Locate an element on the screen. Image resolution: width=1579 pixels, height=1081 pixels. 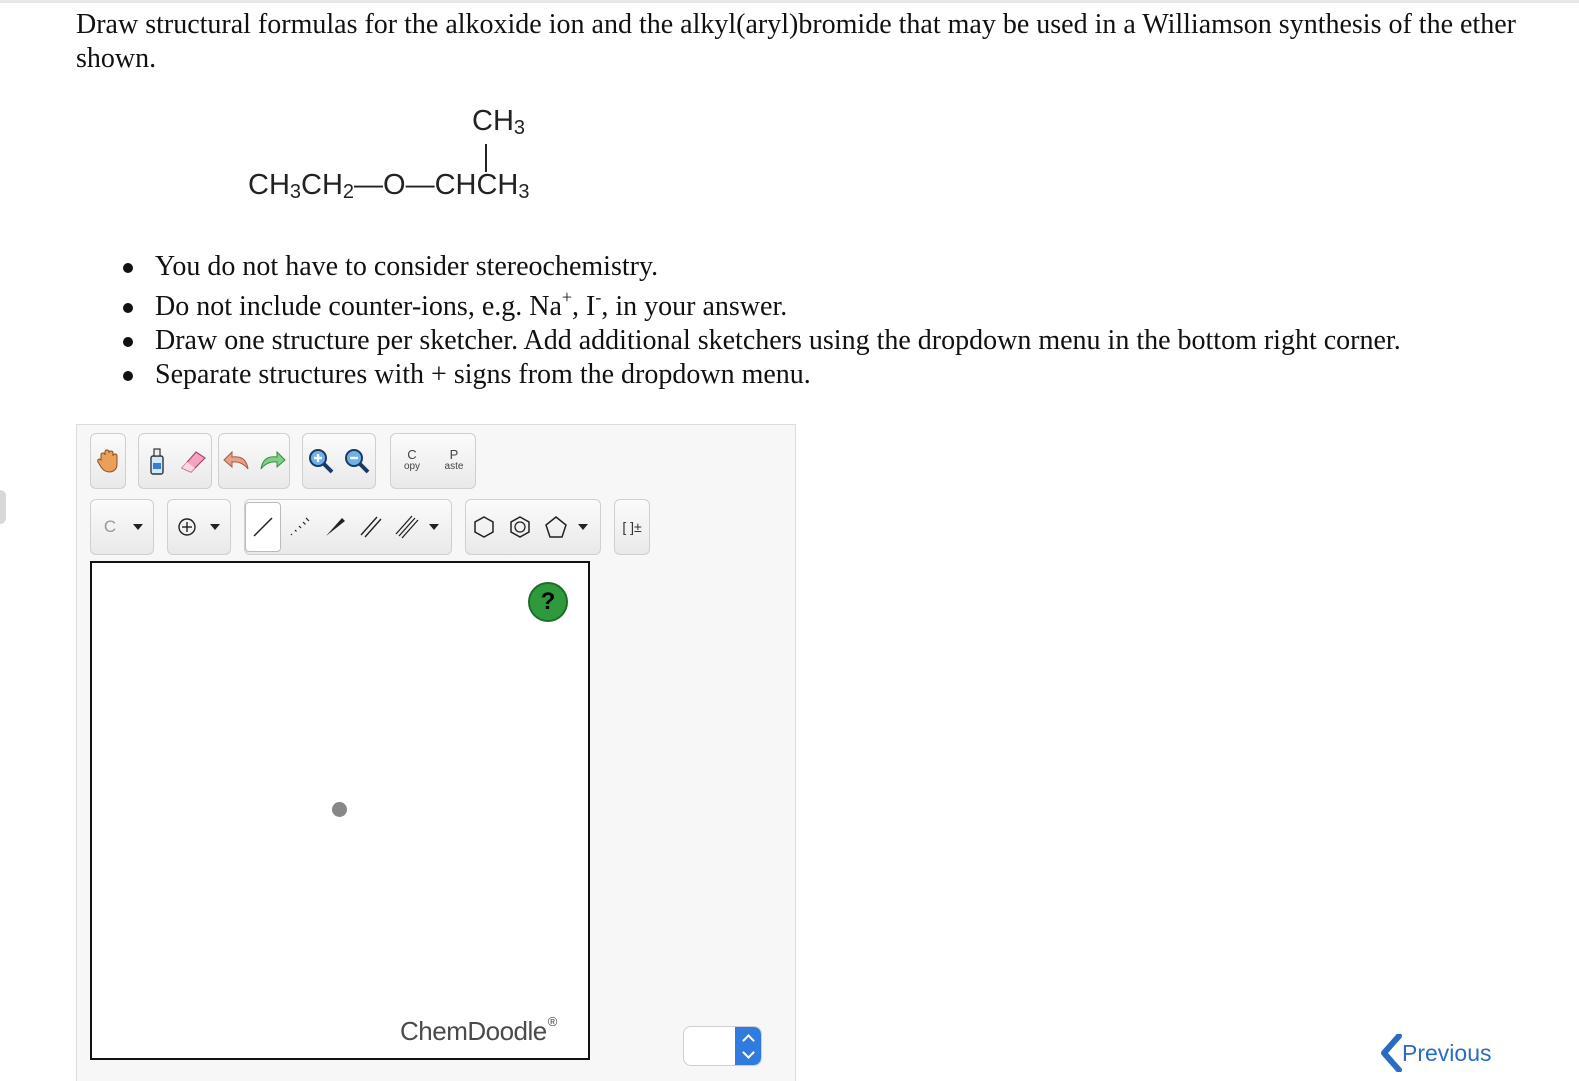
select-spinner-icon is located at coordinates (748, 1046).